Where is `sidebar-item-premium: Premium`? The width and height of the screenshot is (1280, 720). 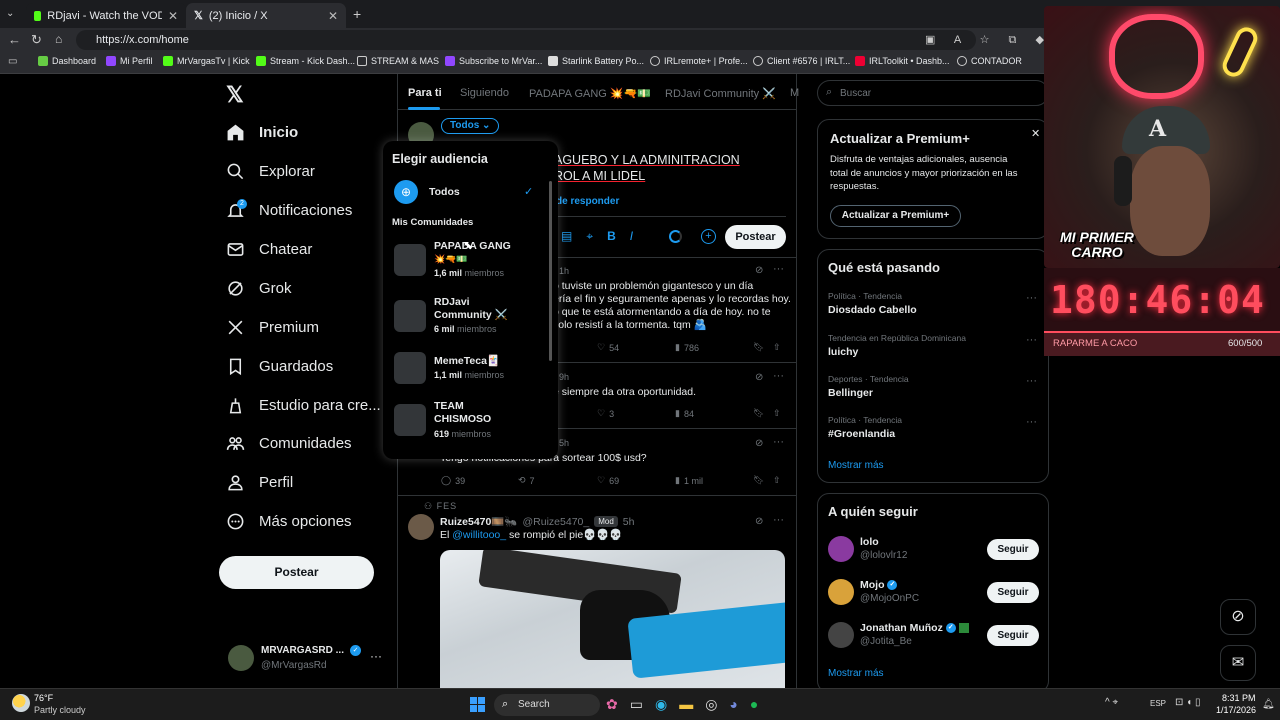 sidebar-item-premium: Premium is located at coordinates (272, 327).